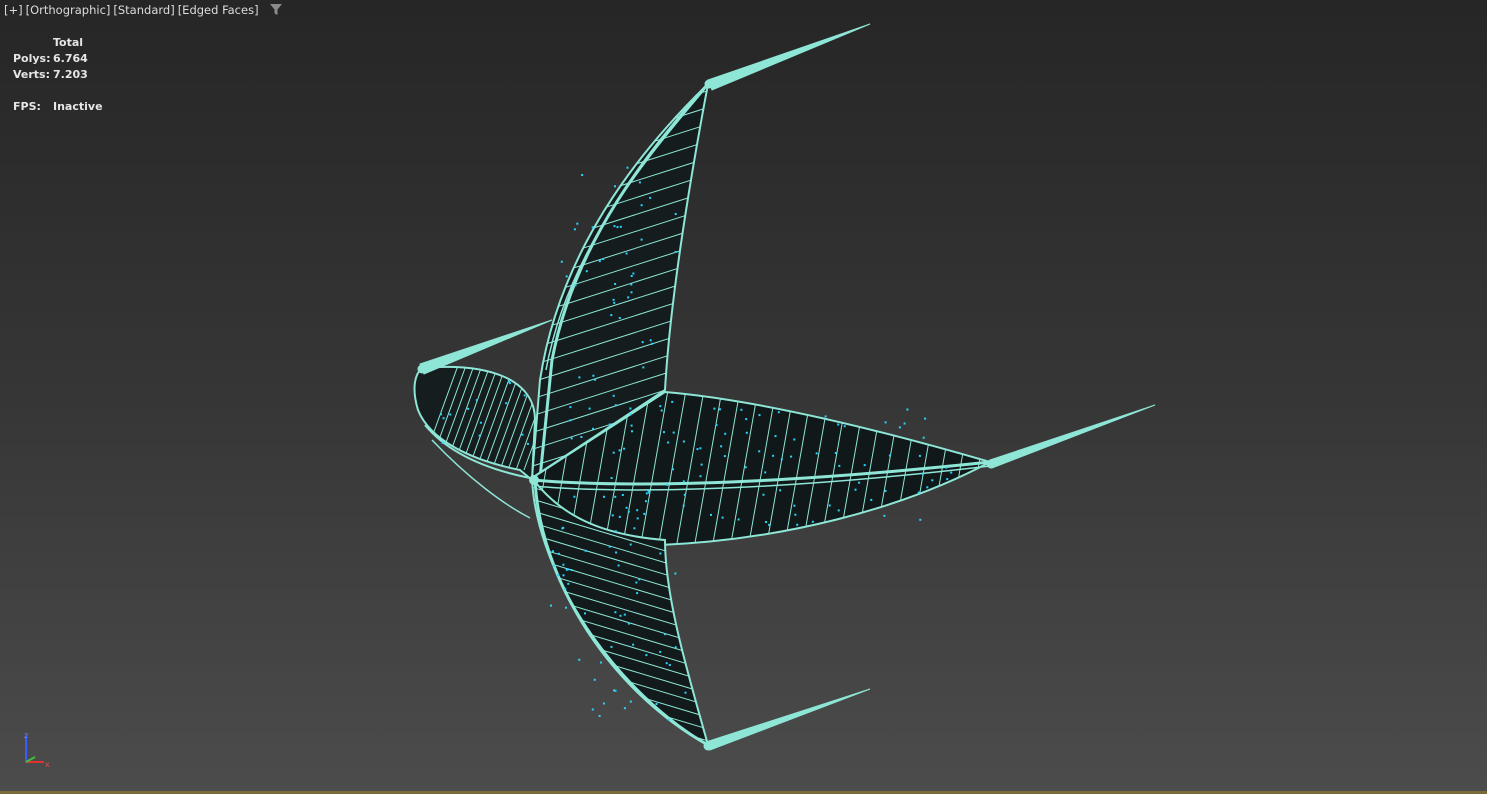 This screenshot has height=794, width=1487. What do you see at coordinates (26, 735) in the screenshot?
I see `axis-z-label: z` at bounding box center [26, 735].